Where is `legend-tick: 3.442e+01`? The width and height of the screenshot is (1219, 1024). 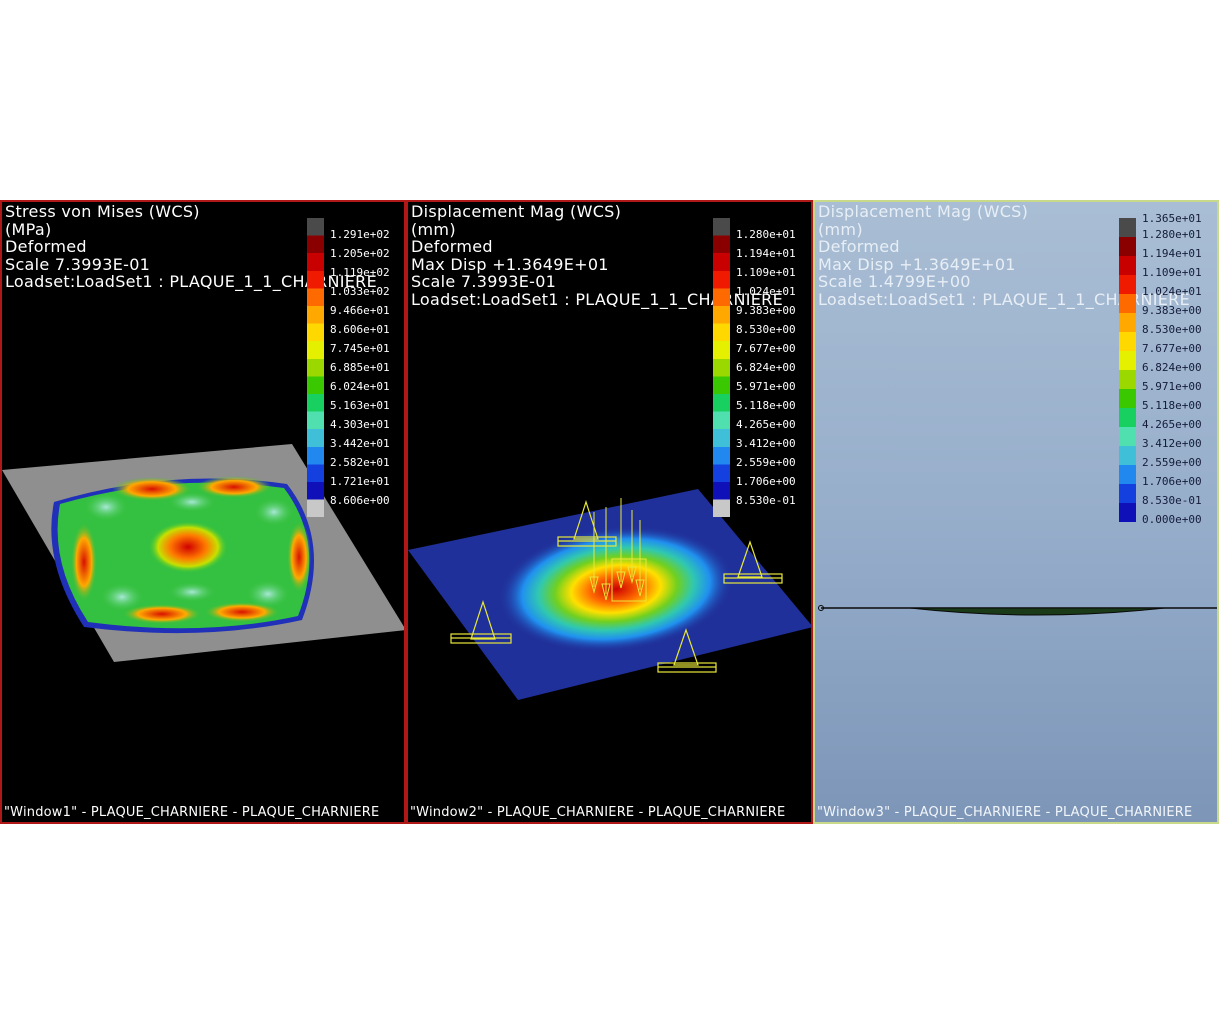 legend-tick: 3.442e+01 is located at coordinates (360, 443).